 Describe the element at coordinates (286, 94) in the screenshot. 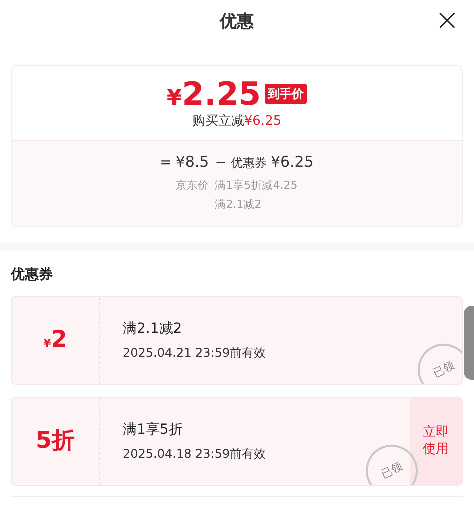

I see `price-tag: 到手价` at that location.